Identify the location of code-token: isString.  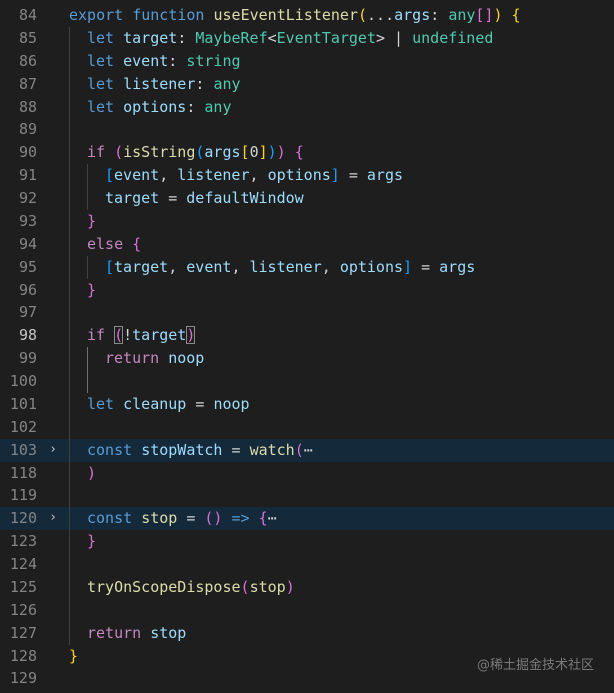
(159, 152).